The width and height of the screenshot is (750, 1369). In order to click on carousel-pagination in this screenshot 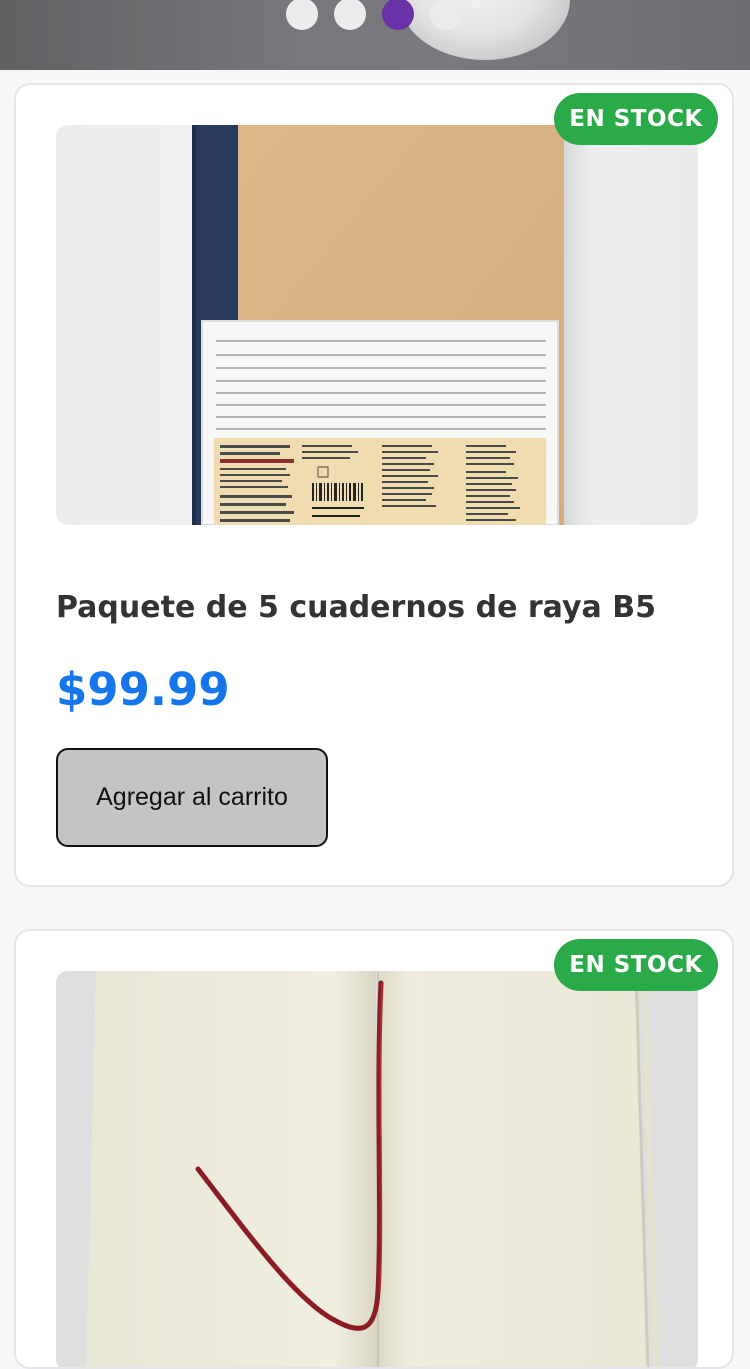, I will do `click(374, 15)`.